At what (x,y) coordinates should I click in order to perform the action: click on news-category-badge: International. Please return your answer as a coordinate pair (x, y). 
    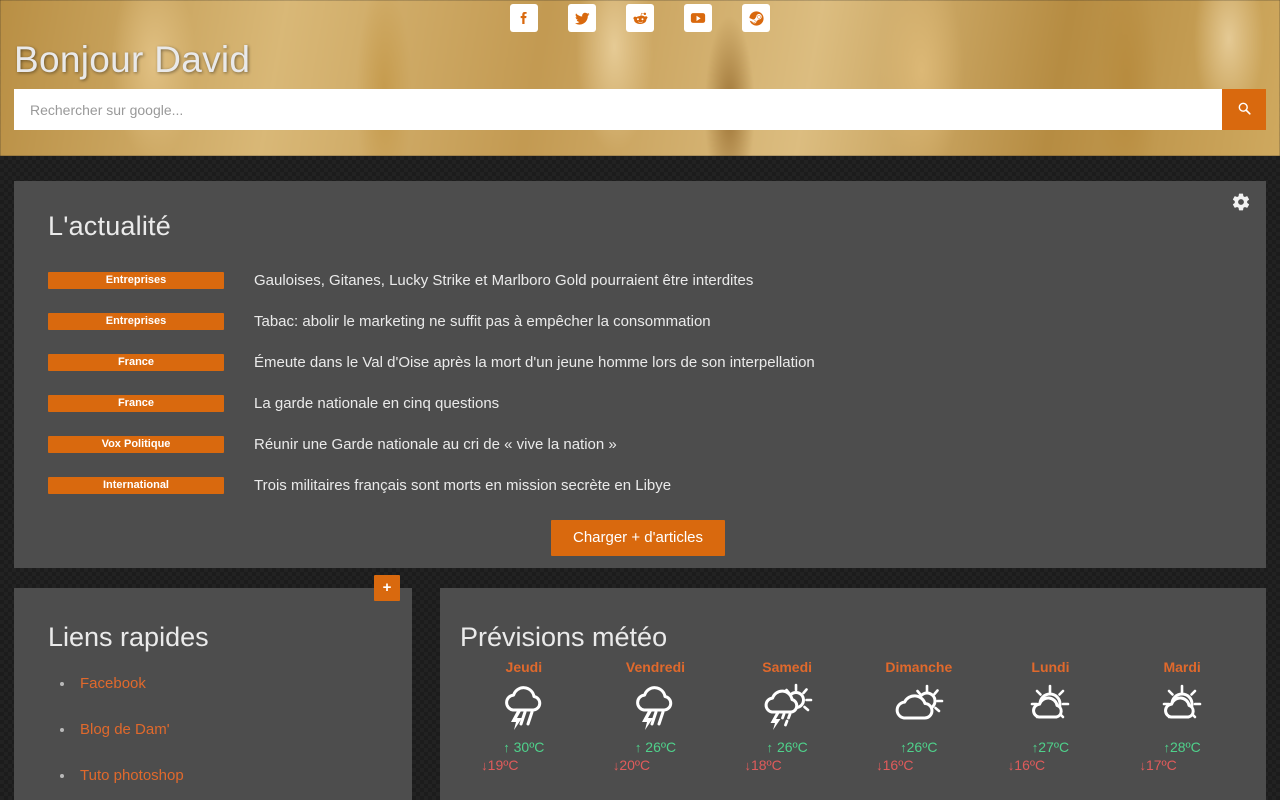
    Looking at the image, I should click on (136, 485).